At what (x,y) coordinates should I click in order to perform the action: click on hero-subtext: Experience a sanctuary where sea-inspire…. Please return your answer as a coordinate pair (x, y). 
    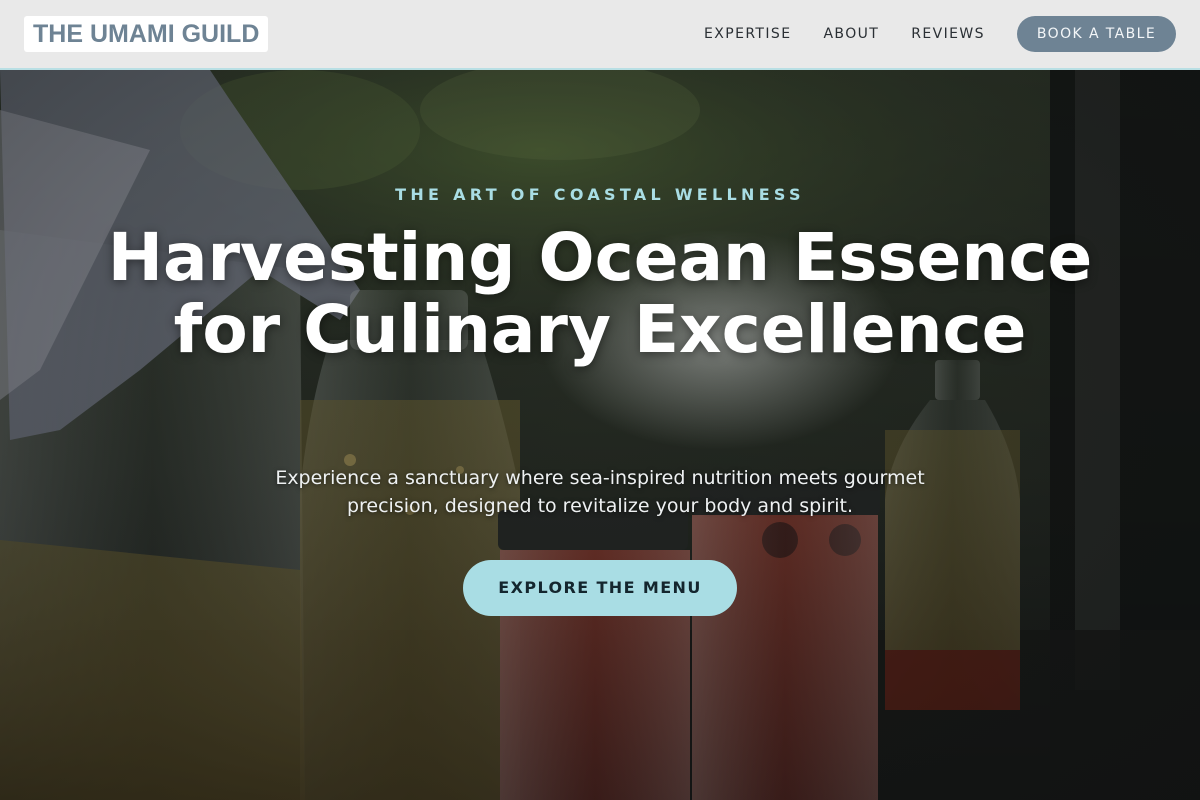
    Looking at the image, I should click on (600, 492).